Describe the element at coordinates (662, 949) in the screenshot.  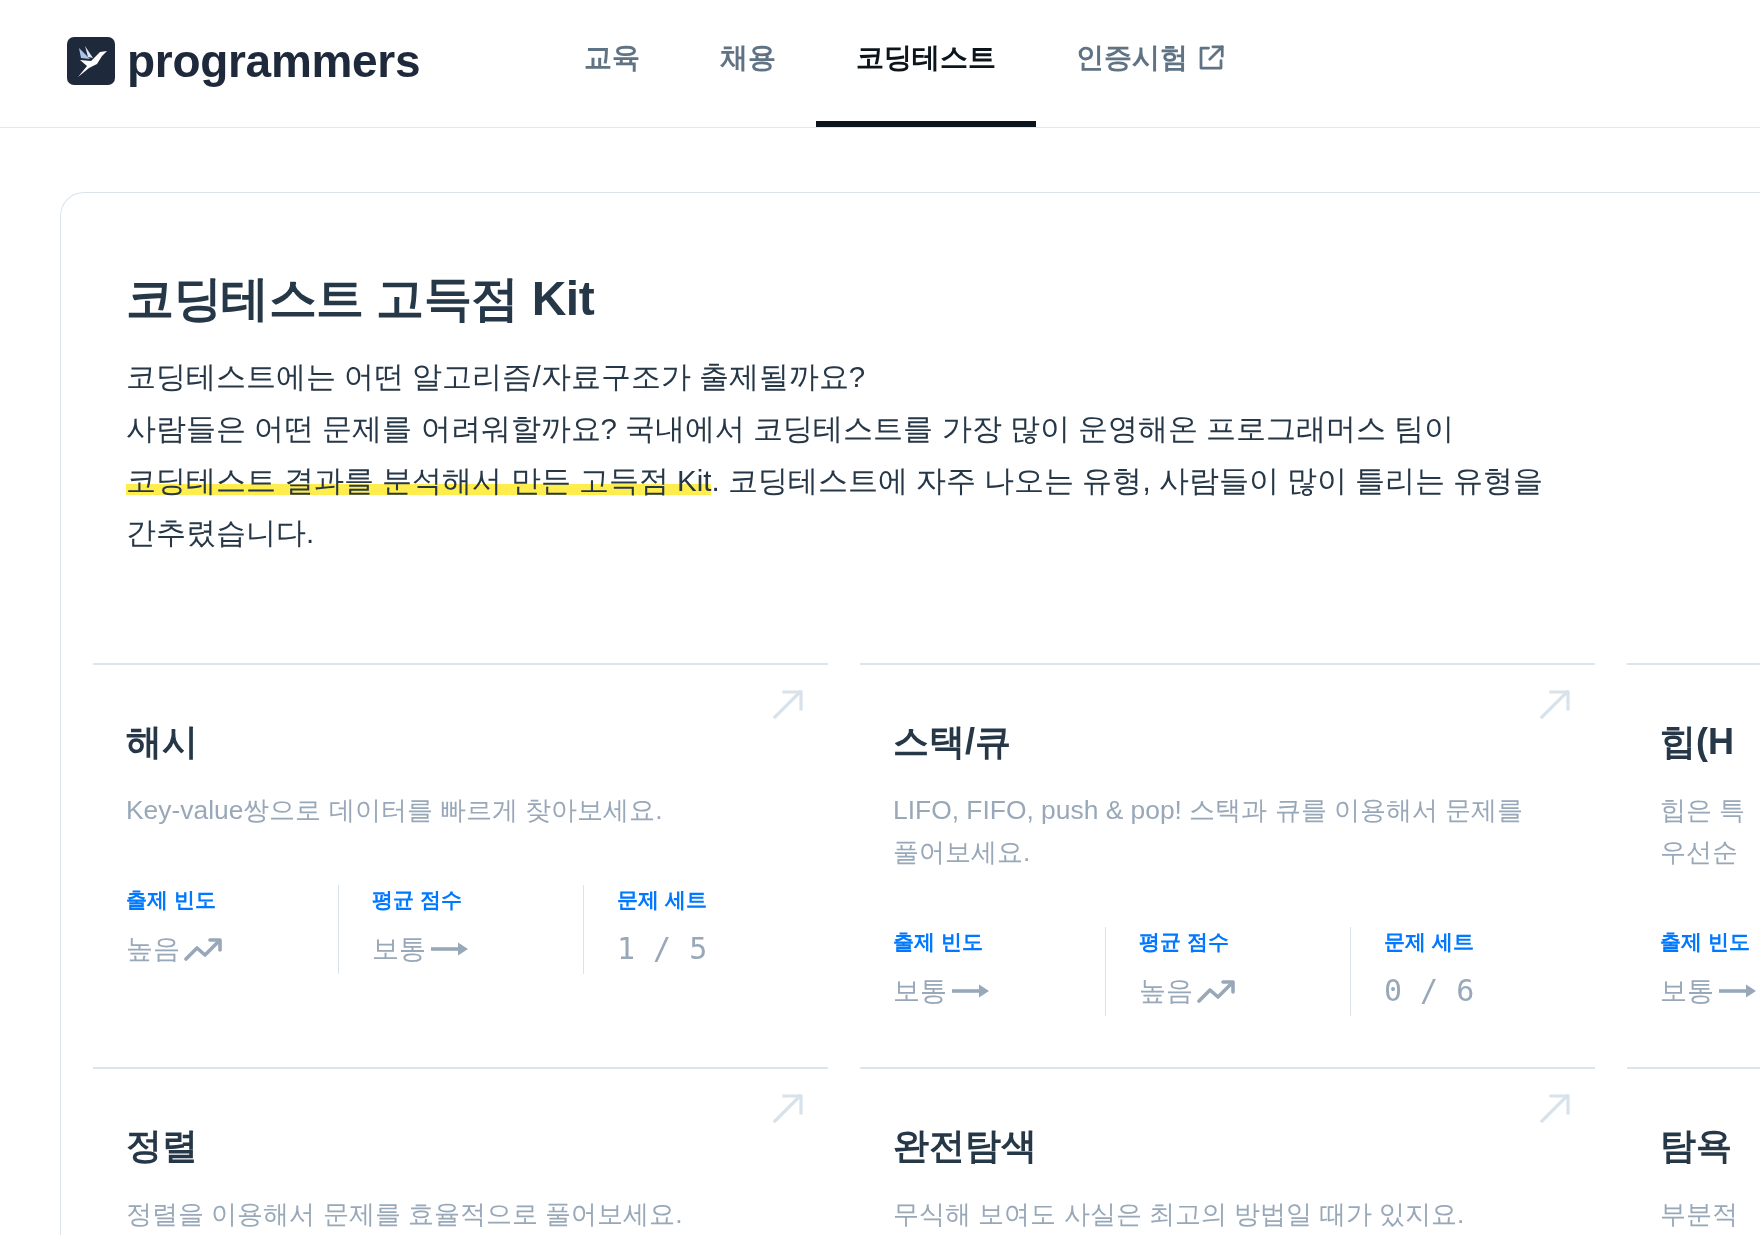
I see `problem-set-count: 1 / 5` at that location.